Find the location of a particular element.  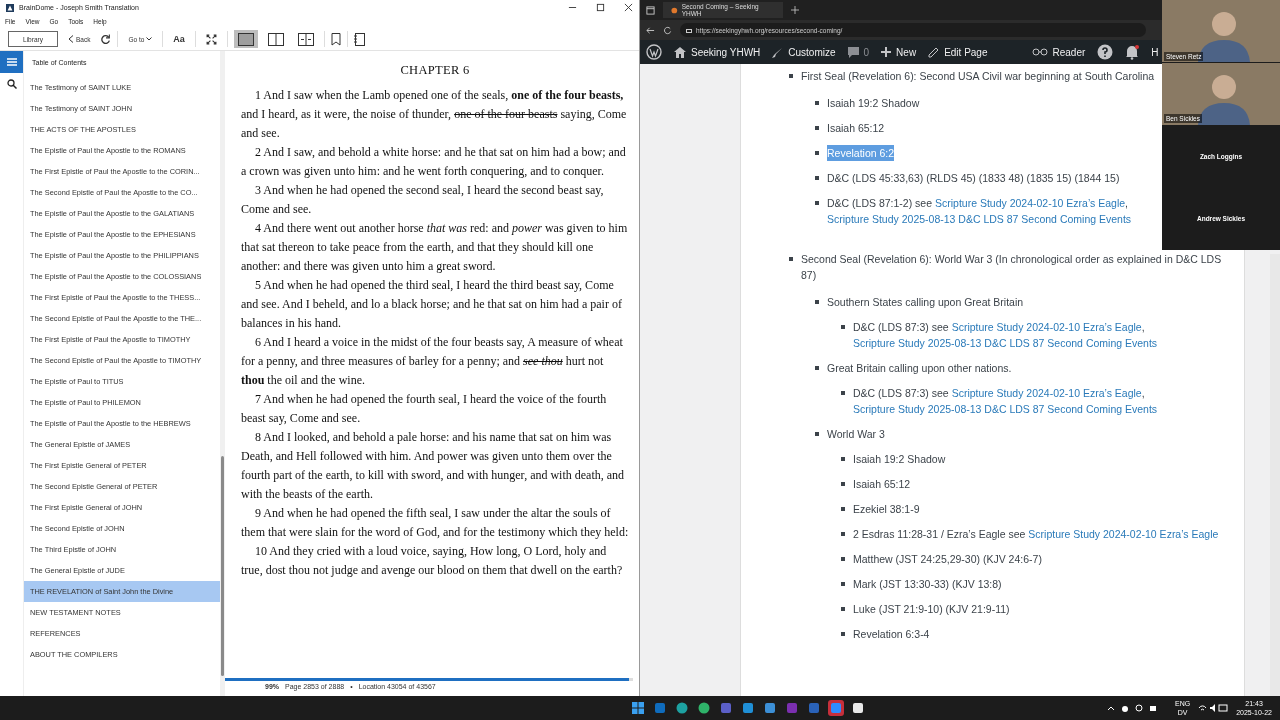

verse-text: 5 And when he had opened the third seal, I heard the third beast say, Come and see. And I beheld, and lo a black horse; and he that sat on him had a pair of balances in his hand. is located at coordinates (432, 304).